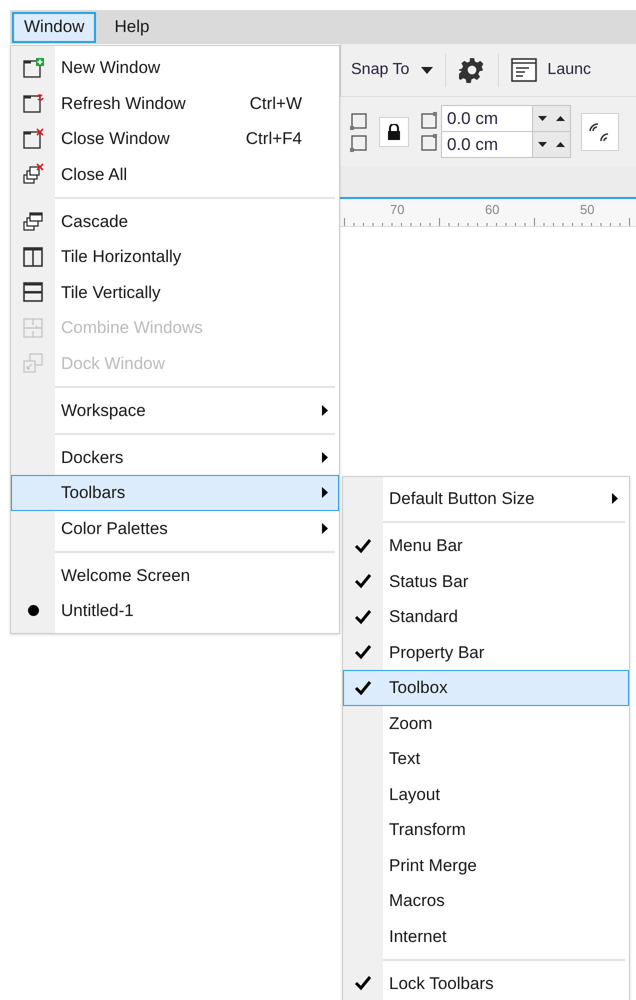 The image size is (636, 1000). What do you see at coordinates (33, 139) in the screenshot?
I see `close-window-icon` at bounding box center [33, 139].